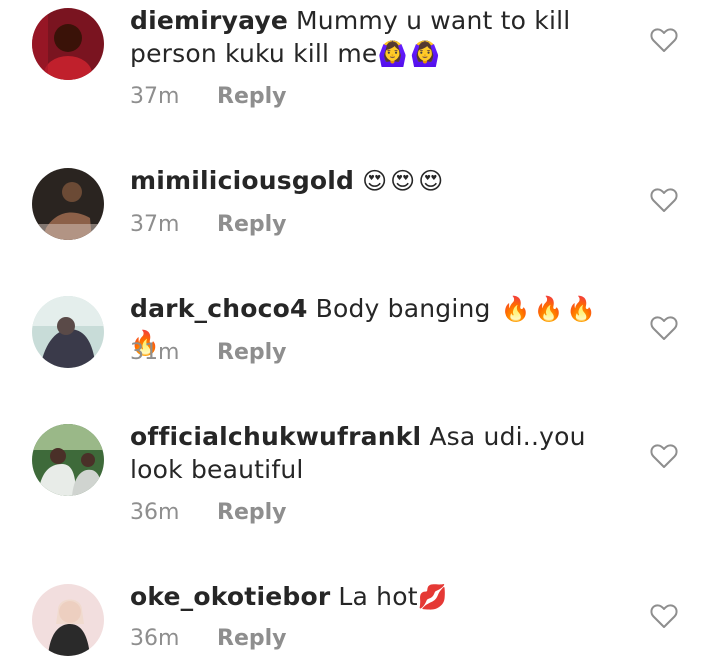 Image resolution: width=720 pixels, height=659 pixels. What do you see at coordinates (403, 308) in the screenshot?
I see `comment-body: Body banging` at bounding box center [403, 308].